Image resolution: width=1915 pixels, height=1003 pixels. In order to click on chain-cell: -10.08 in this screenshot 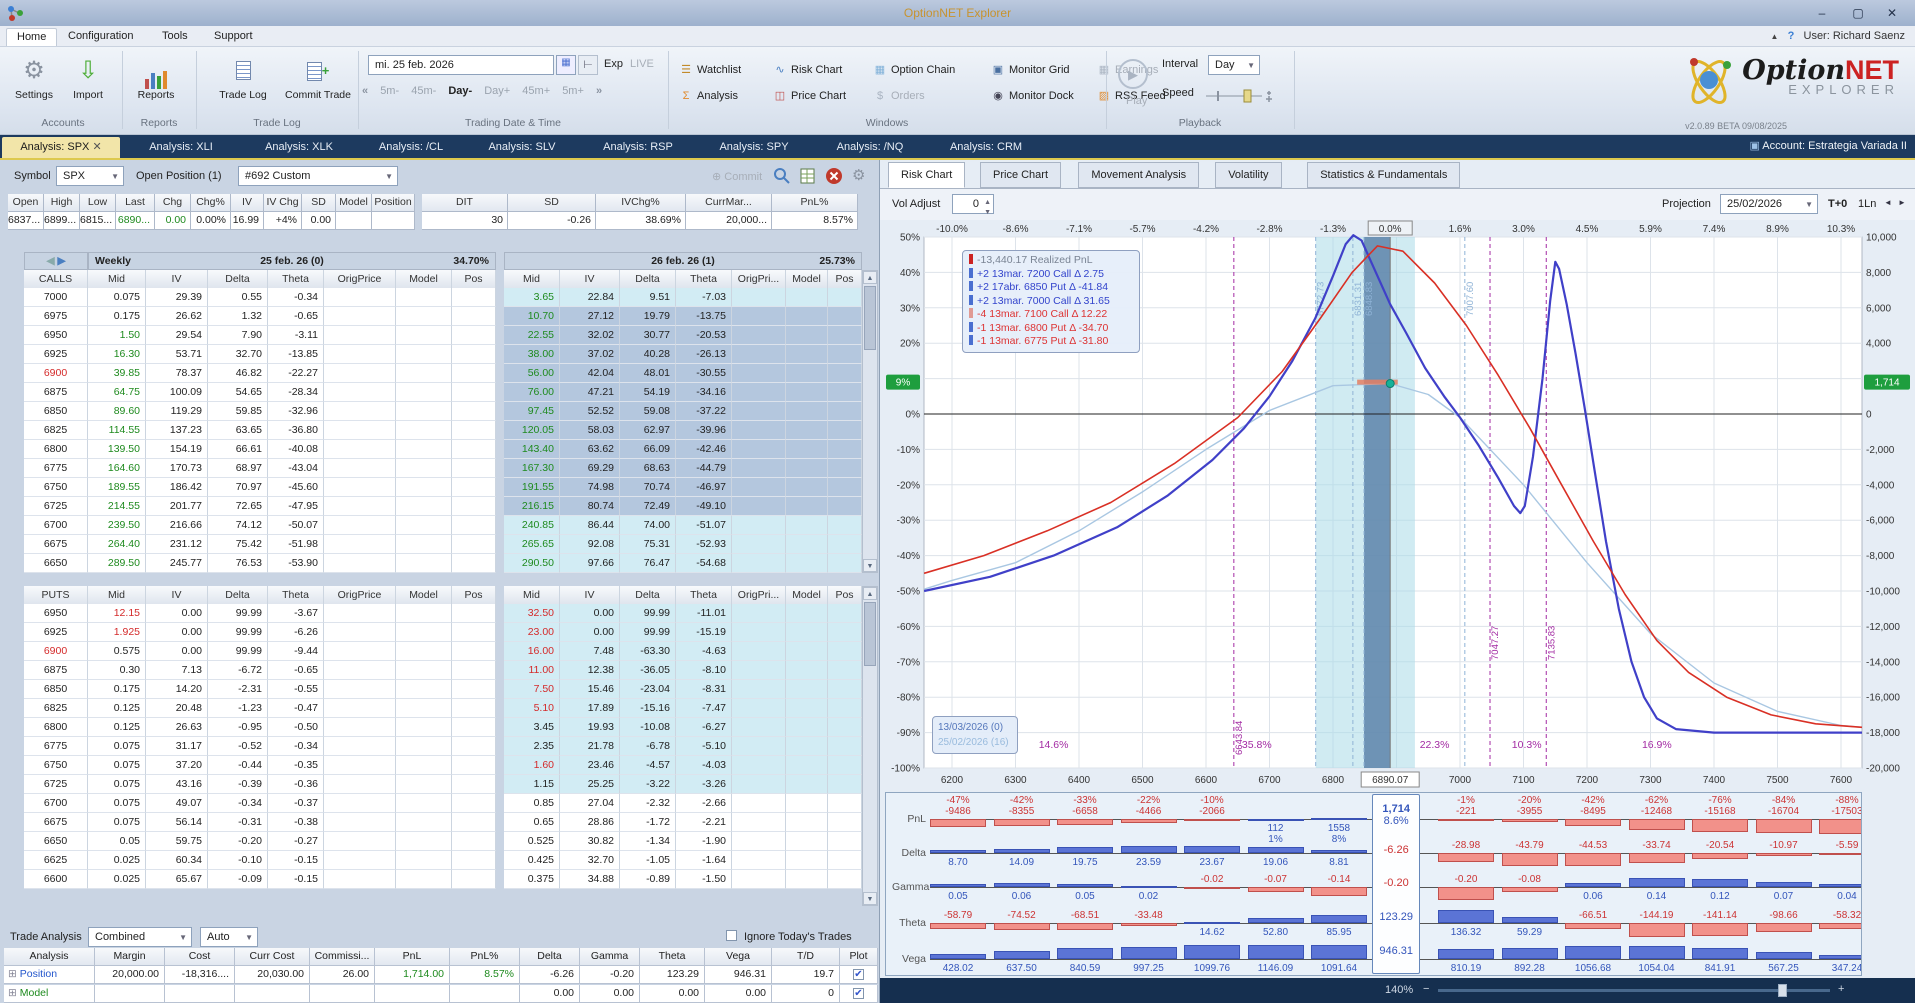, I will do `click(648, 727)`.